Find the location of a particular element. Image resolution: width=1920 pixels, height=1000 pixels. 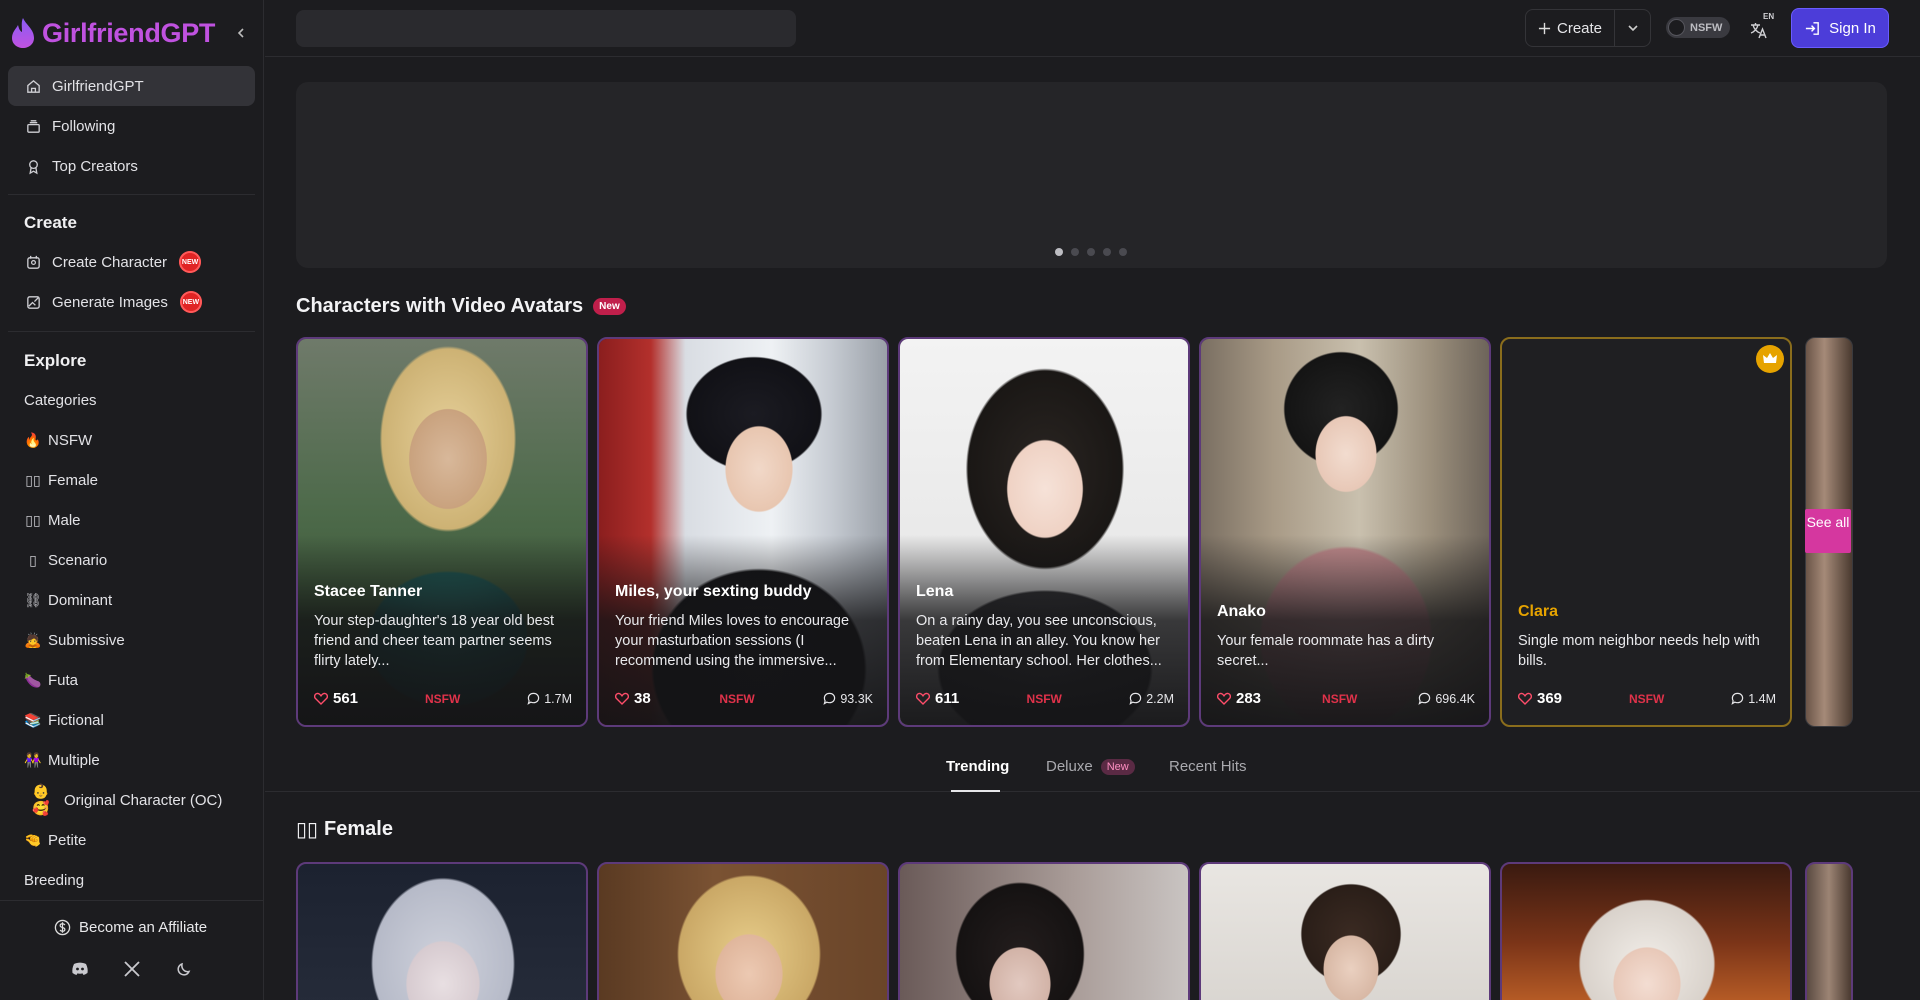

explore-item-scenario: ▯ Scenario is located at coordinates (131, 560).